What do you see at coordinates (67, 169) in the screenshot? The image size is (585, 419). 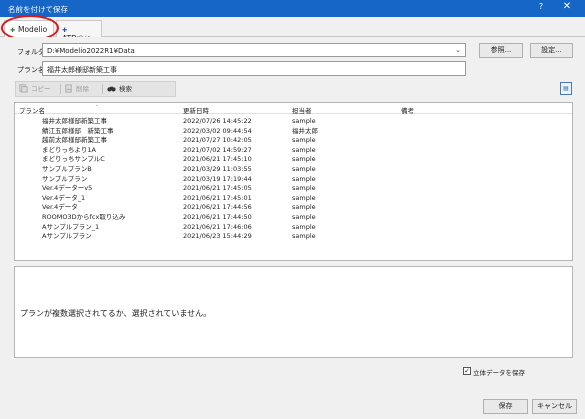 I see `cell-name: サンプルプランB` at bounding box center [67, 169].